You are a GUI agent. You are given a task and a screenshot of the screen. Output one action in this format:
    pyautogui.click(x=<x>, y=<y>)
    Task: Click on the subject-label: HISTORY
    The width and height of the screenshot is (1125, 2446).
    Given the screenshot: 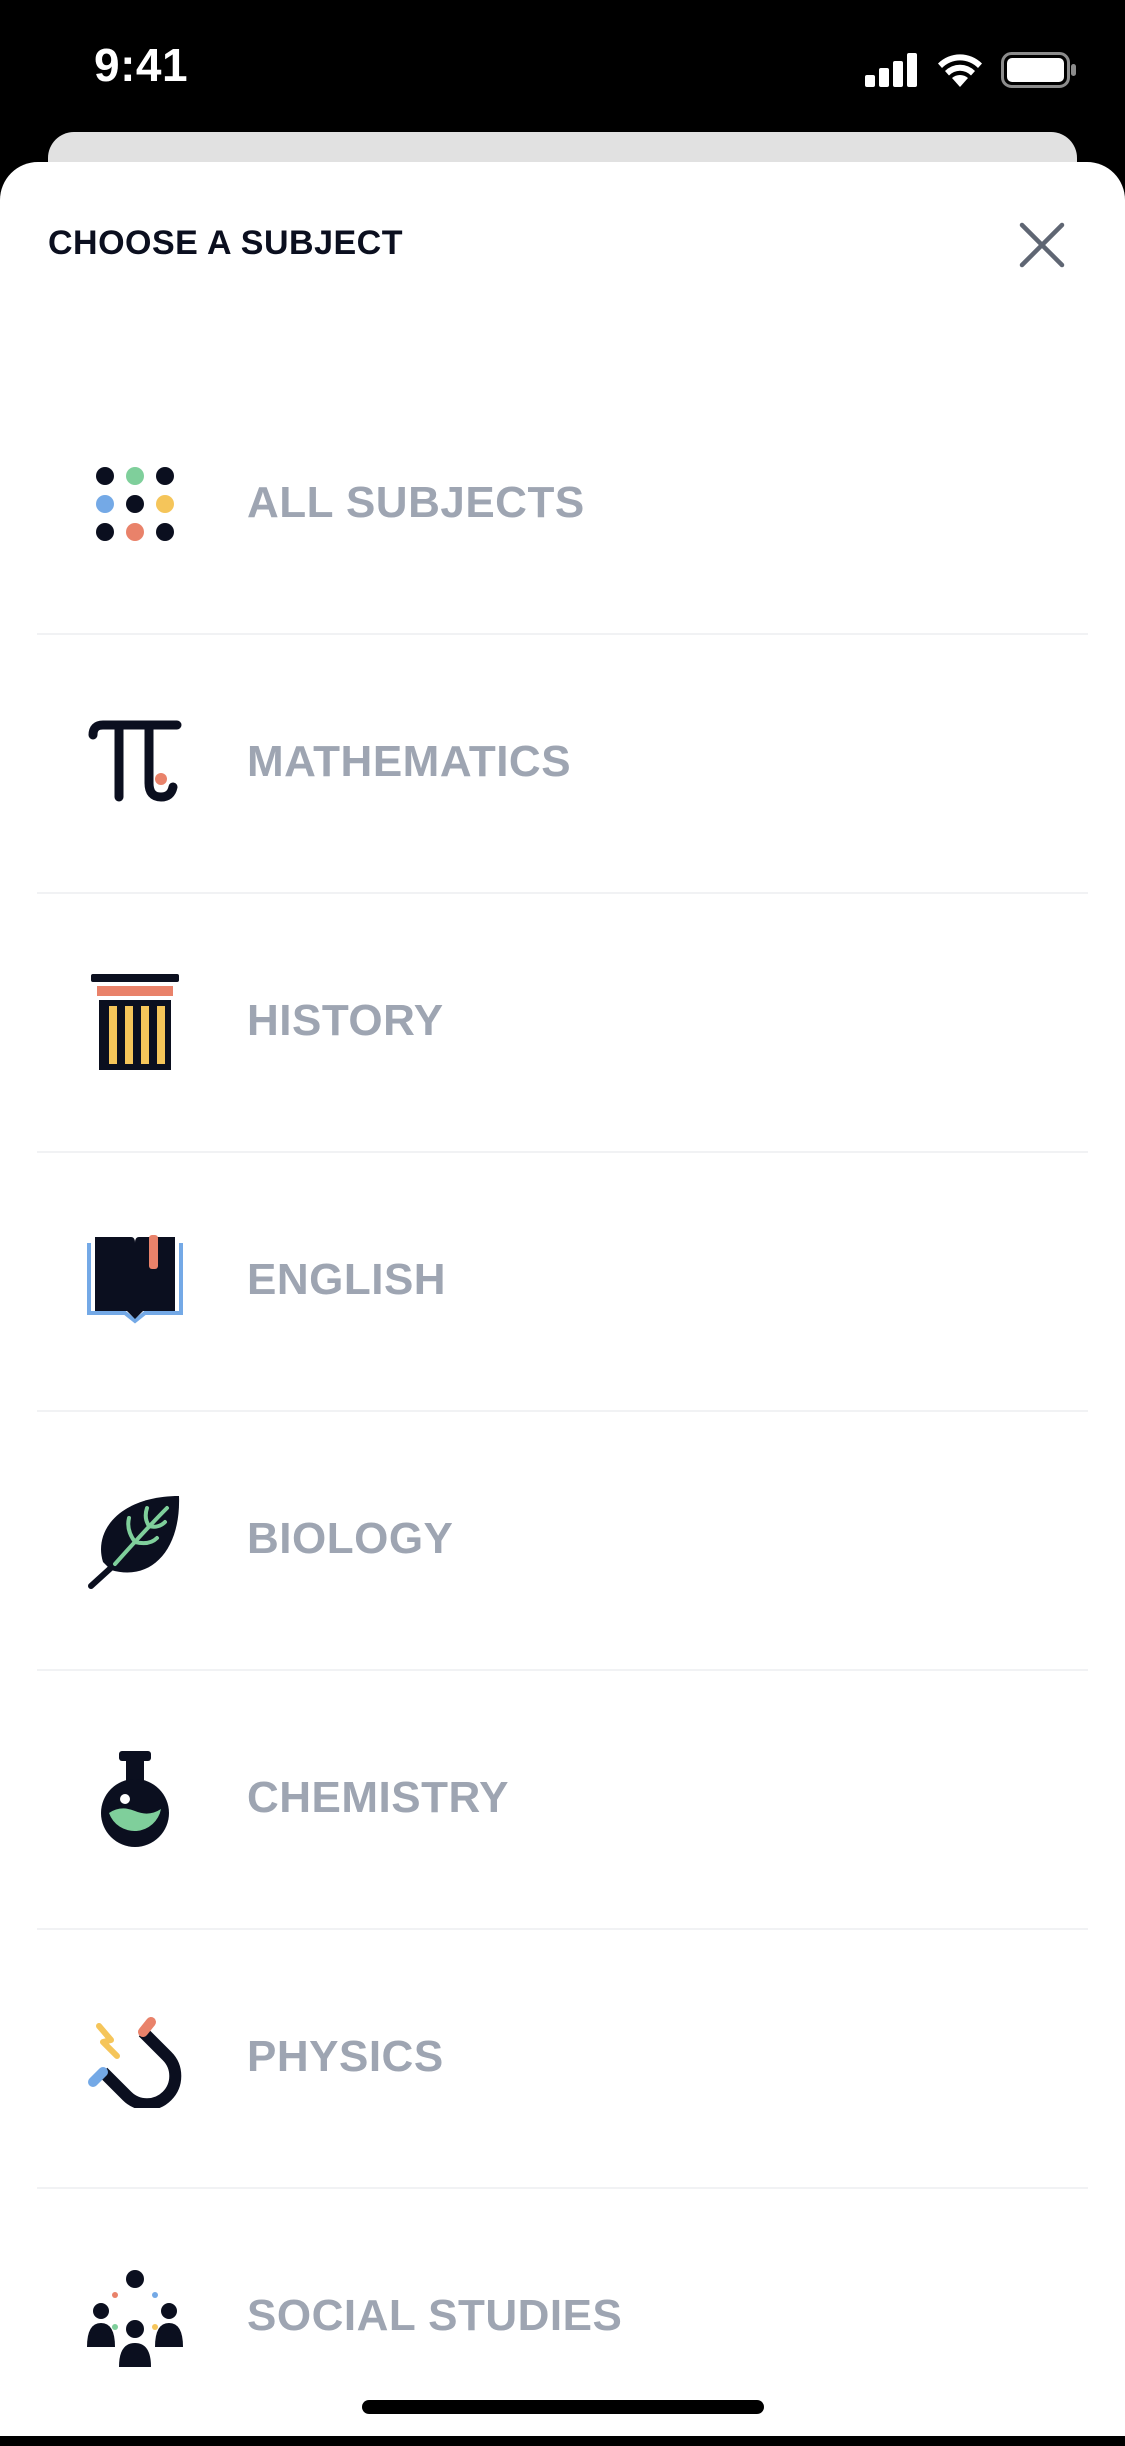 What is the action you would take?
    pyautogui.click(x=345, y=1020)
    